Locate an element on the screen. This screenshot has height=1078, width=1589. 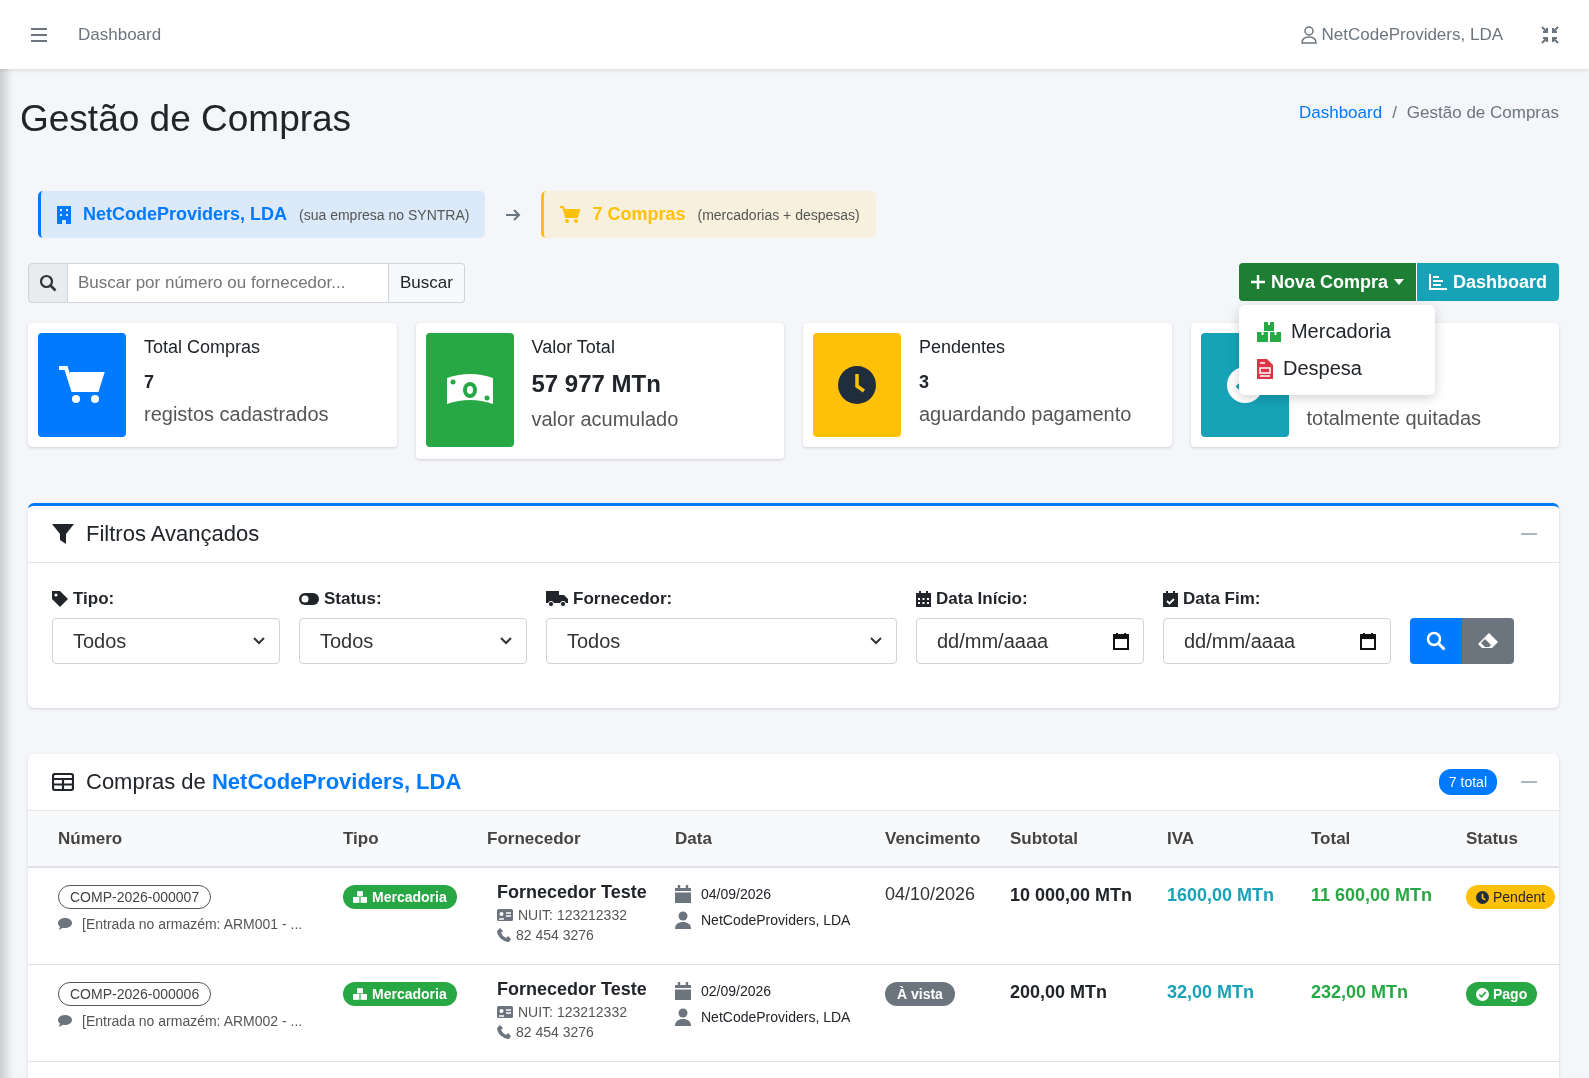
check-icon is located at coordinates (1482, 994).